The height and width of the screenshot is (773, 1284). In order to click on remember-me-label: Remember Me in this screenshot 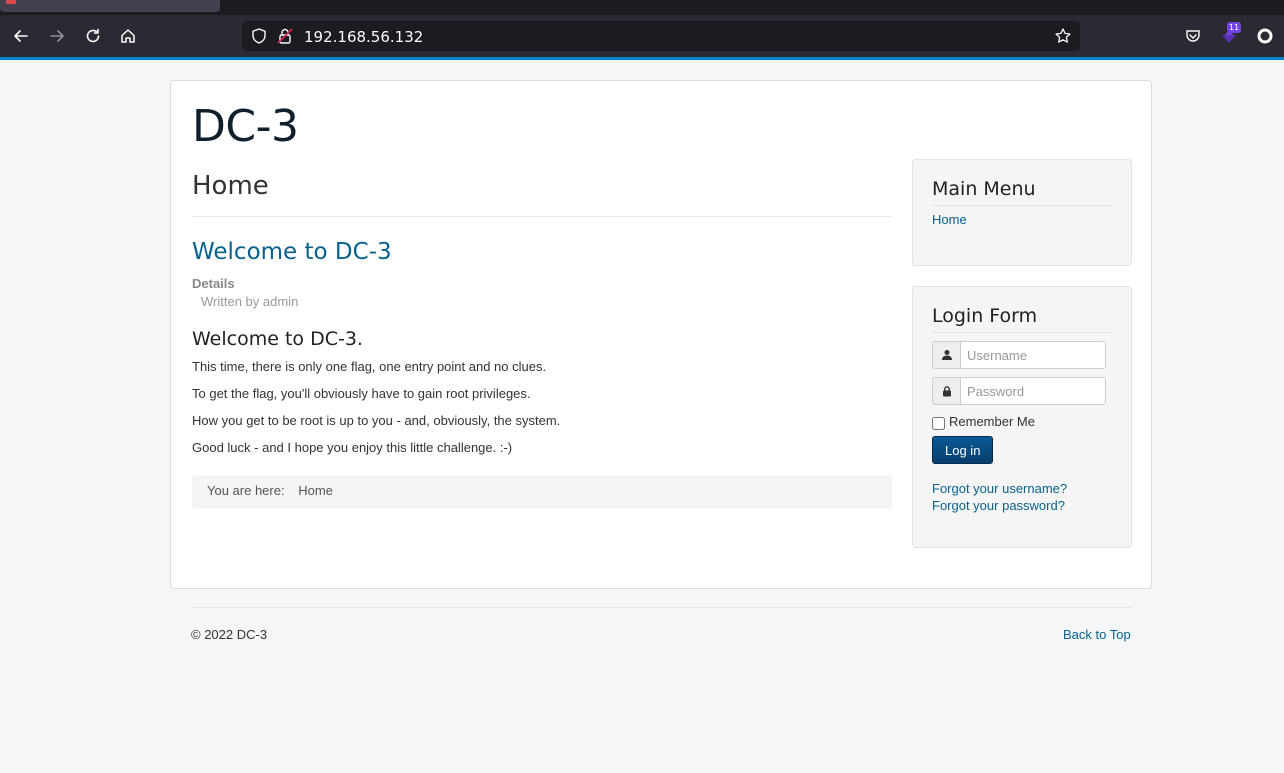, I will do `click(992, 421)`.